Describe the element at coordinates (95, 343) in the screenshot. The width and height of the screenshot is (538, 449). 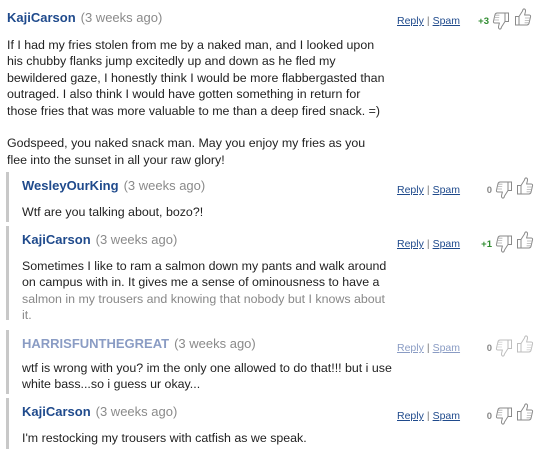
I see `comment-author-link: HARRISFUNTHEGREAT` at that location.